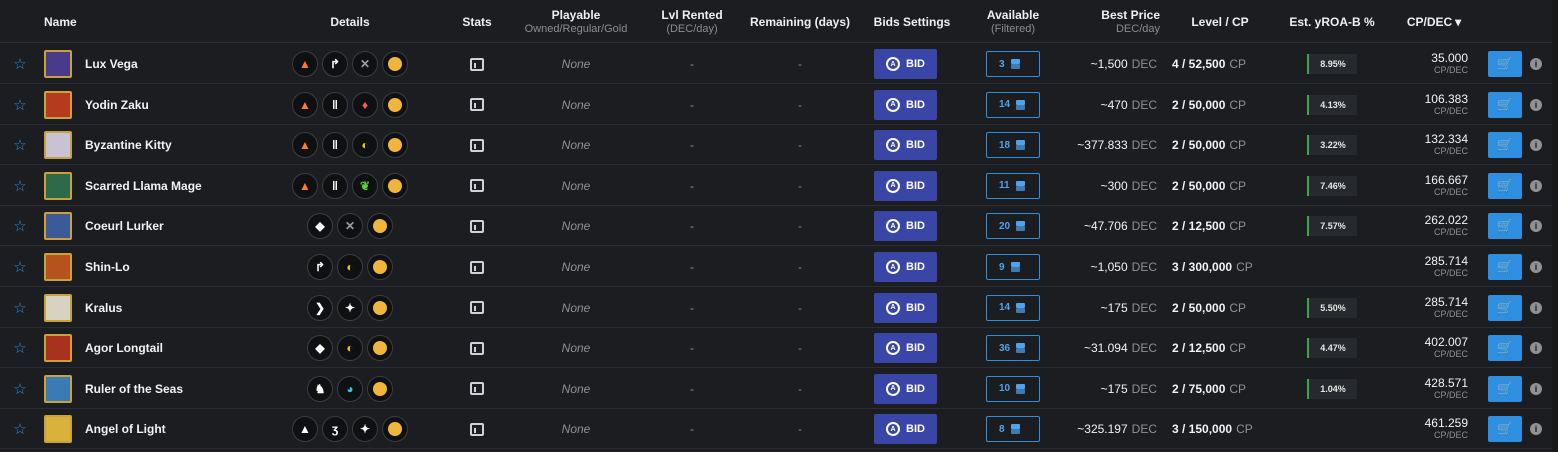  What do you see at coordinates (185, 308) in the screenshot?
I see `card-name: Kralus` at bounding box center [185, 308].